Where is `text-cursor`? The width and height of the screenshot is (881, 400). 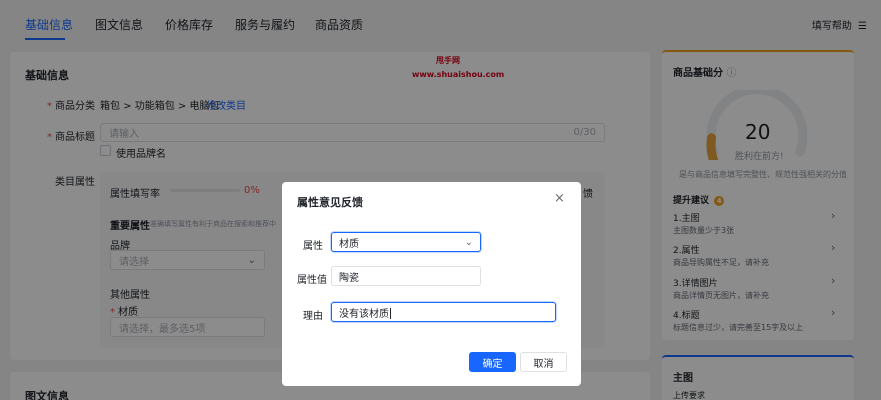 text-cursor is located at coordinates (390, 313).